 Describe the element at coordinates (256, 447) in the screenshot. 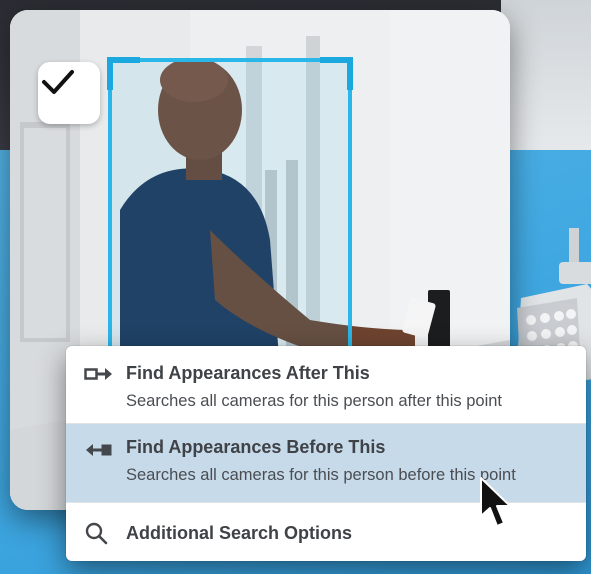

I see `menu-item-title: Find Appearances Before This` at that location.